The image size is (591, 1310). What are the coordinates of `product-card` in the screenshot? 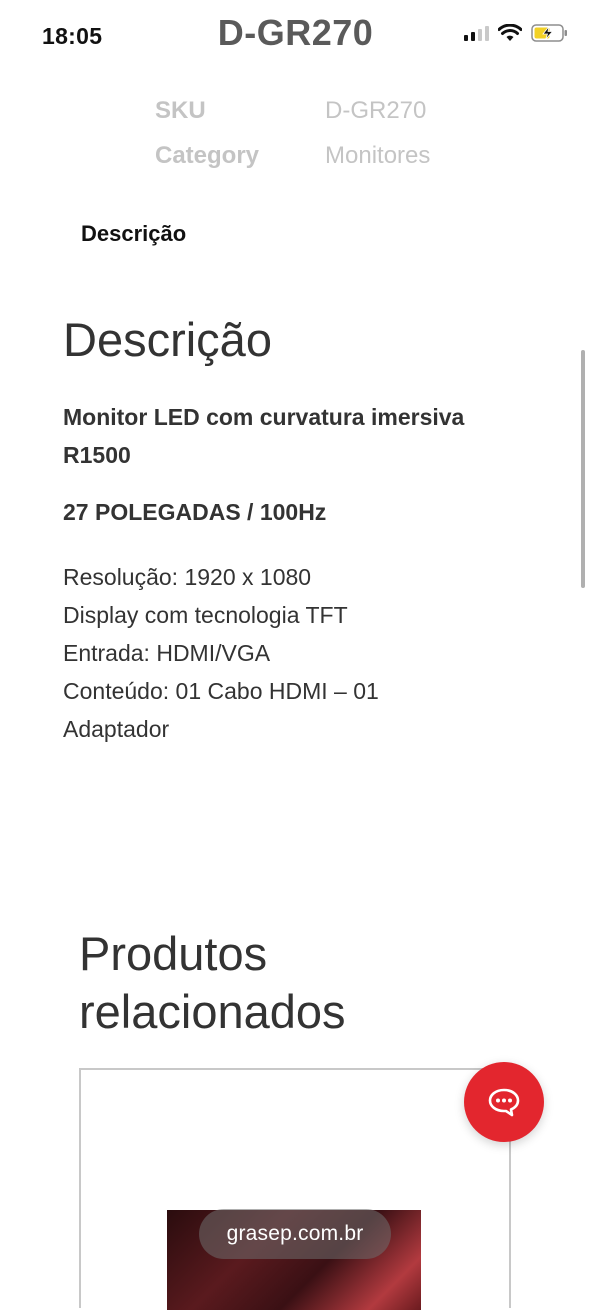 It's located at (295, 1189).